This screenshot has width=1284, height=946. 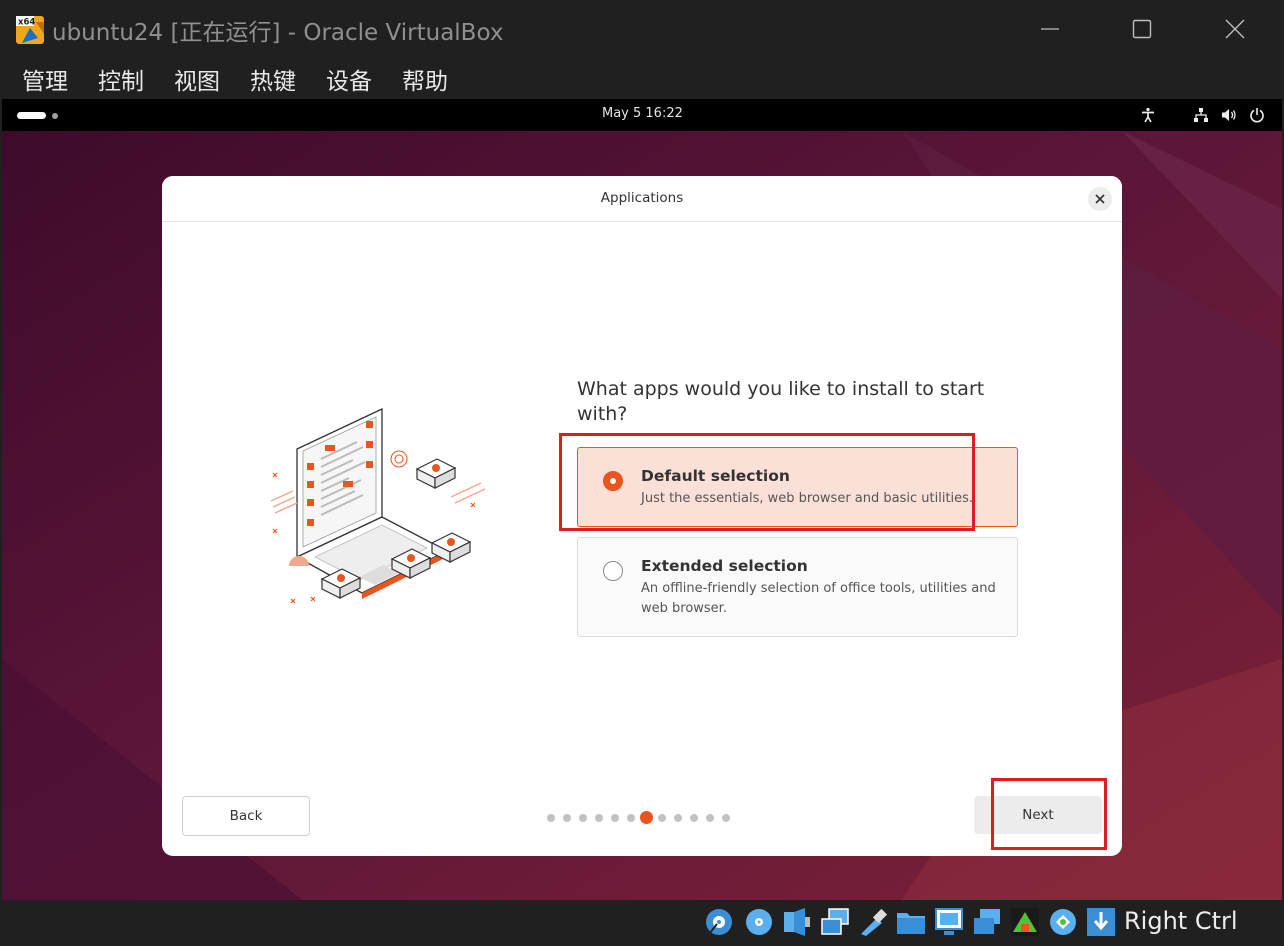 What do you see at coordinates (613, 571) in the screenshot?
I see `radio-extended-unselected` at bounding box center [613, 571].